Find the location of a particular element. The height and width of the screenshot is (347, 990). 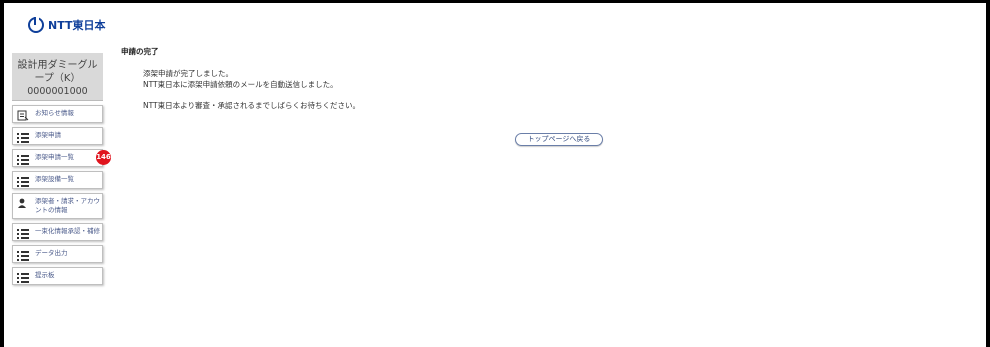

sidebar-item-label: お知らせ情報 is located at coordinates (54, 113).